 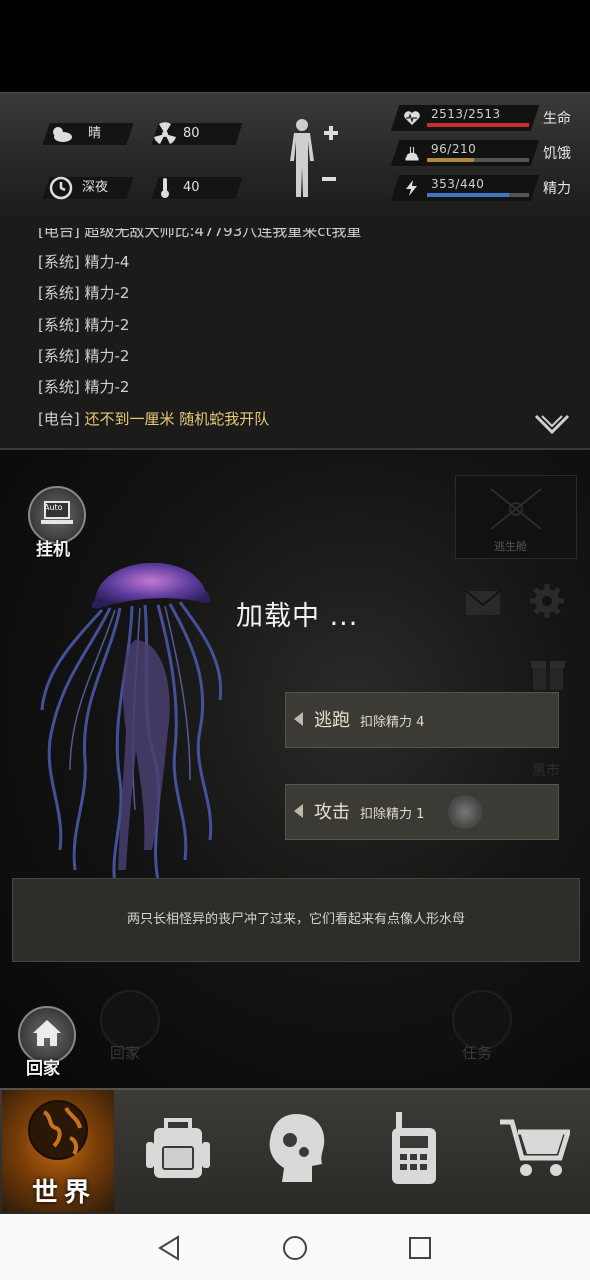 I want to click on hunger-bar: 96/210 饥饿, so click(x=487, y=154).